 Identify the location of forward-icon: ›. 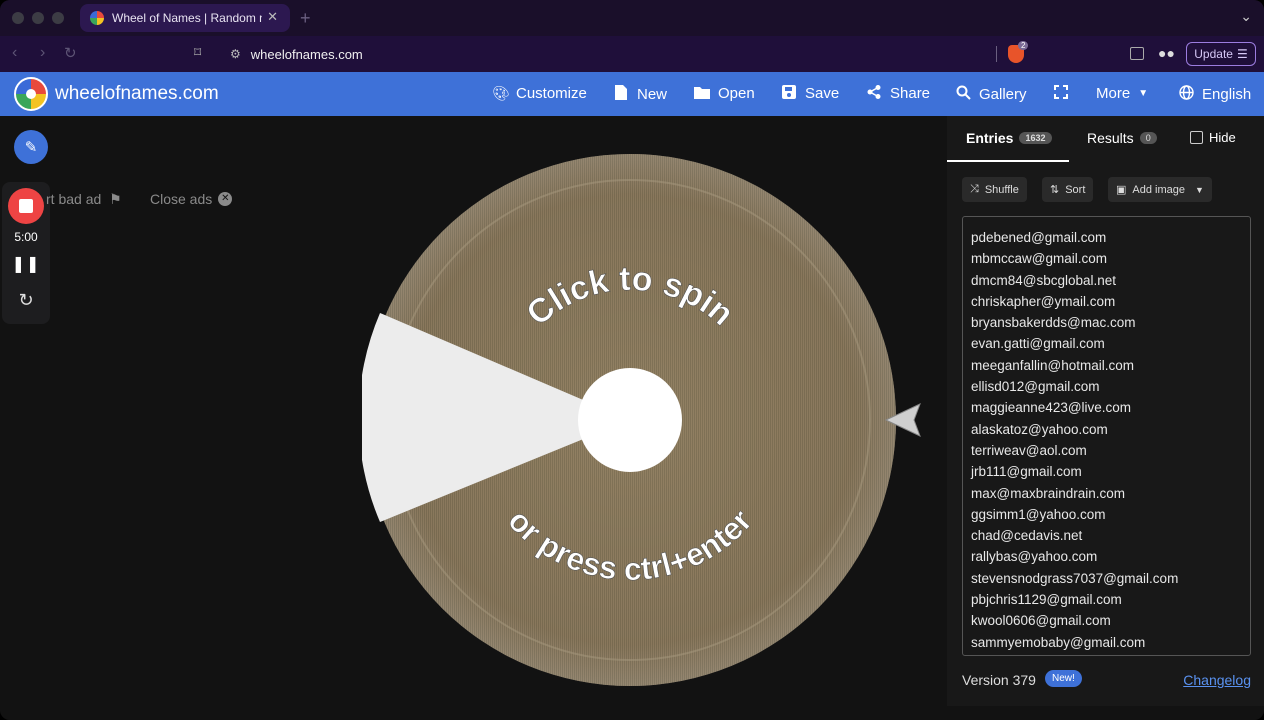
(42, 53).